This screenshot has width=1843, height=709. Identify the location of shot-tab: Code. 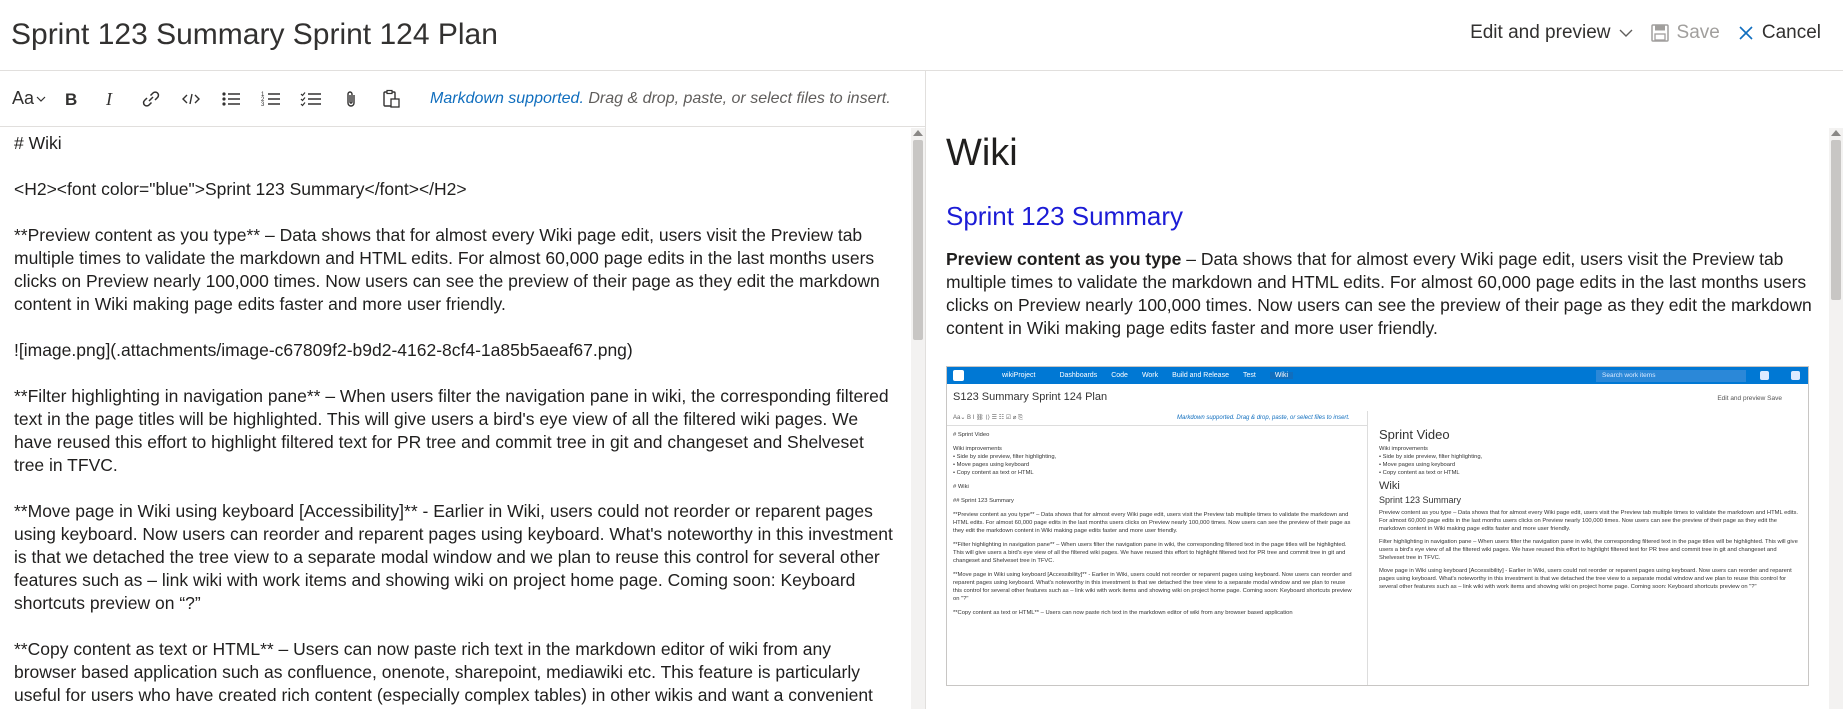
(1119, 375).